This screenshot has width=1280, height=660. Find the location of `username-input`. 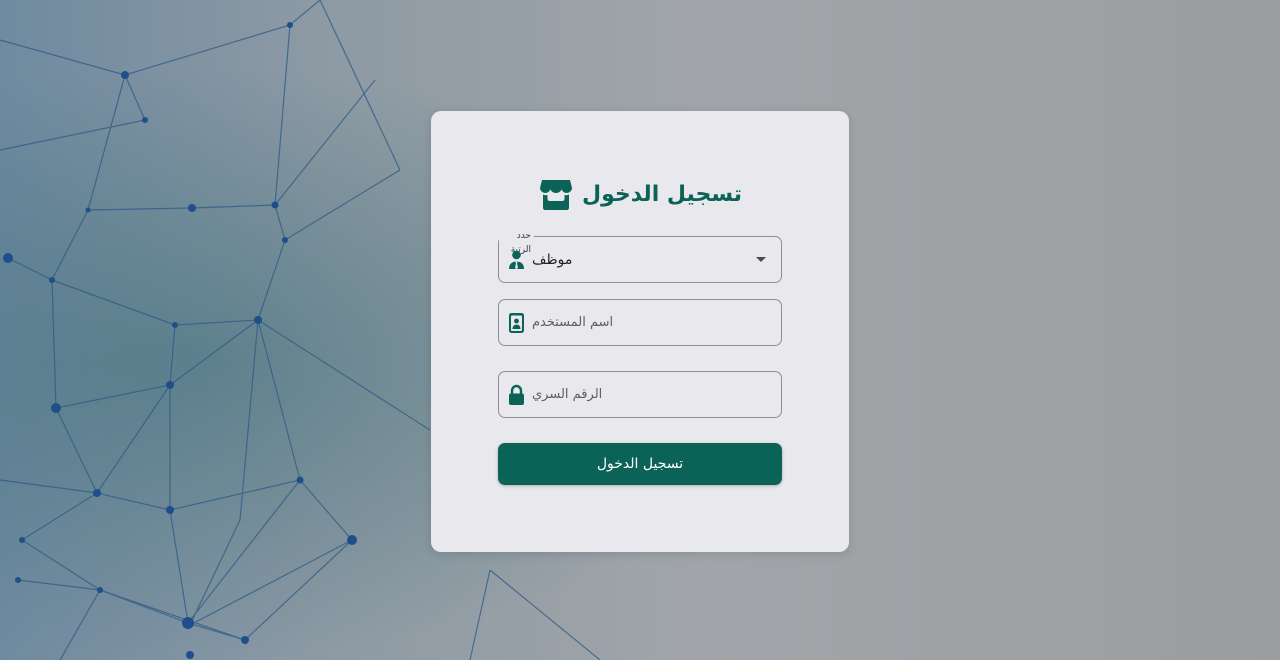

username-input is located at coordinates (651, 322).